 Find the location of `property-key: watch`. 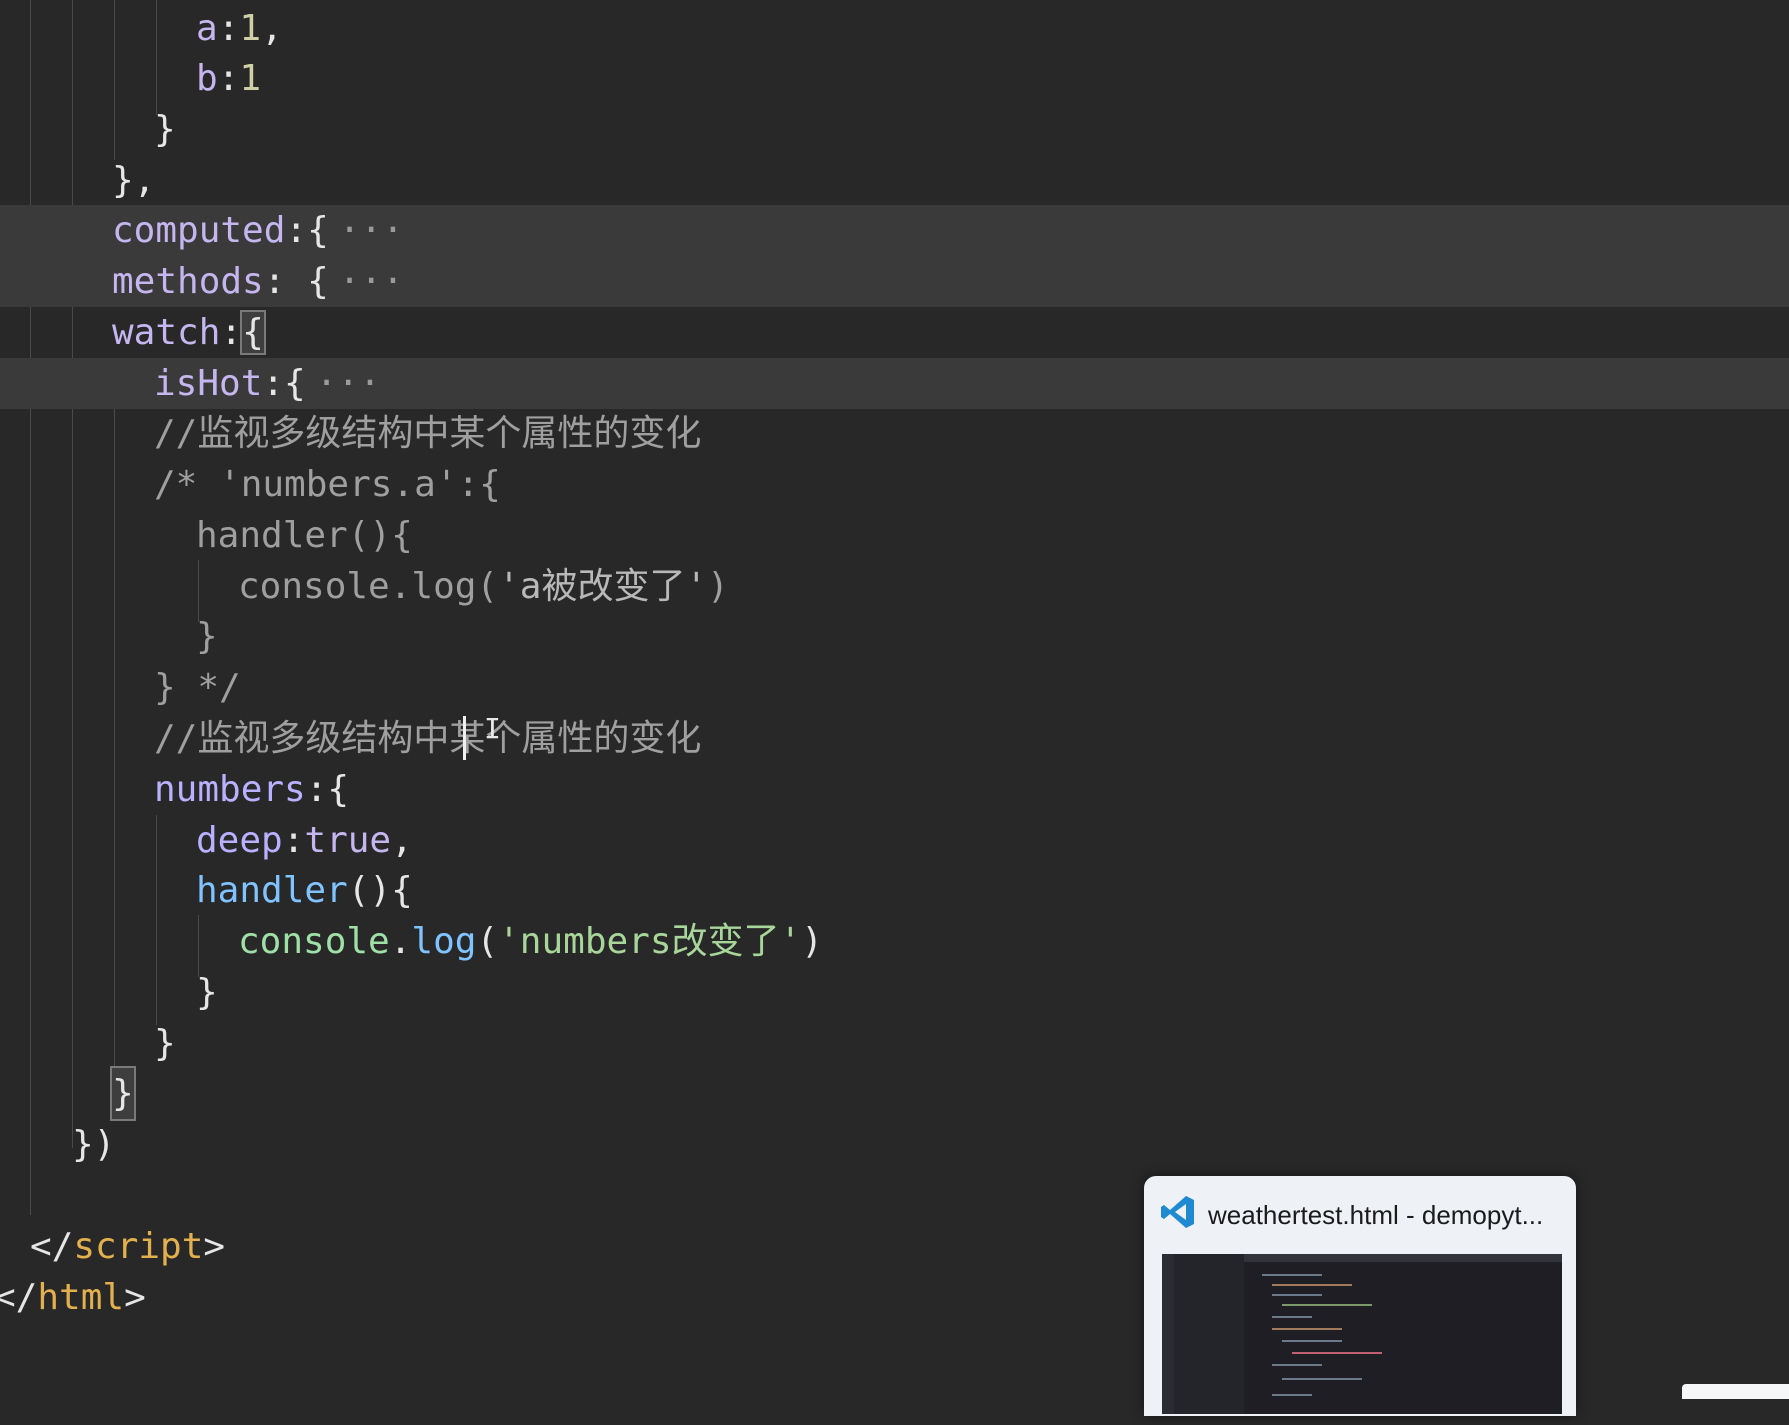

property-key: watch is located at coordinates (166, 332).